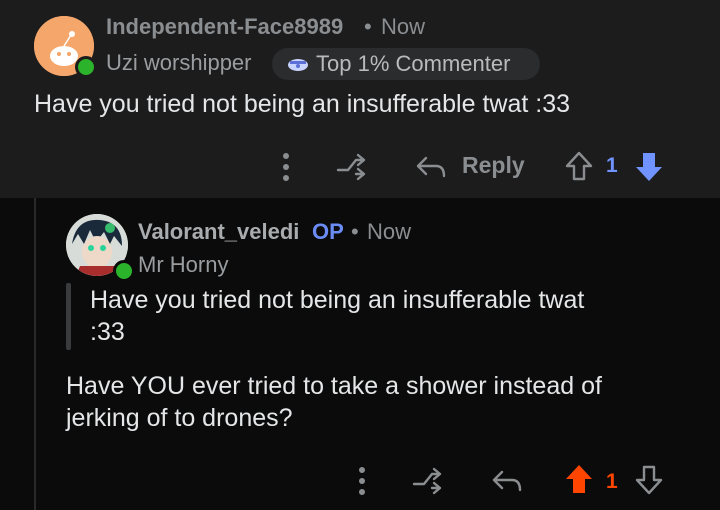  Describe the element at coordinates (328, 231) in the screenshot. I see `op-tag: OP` at that location.